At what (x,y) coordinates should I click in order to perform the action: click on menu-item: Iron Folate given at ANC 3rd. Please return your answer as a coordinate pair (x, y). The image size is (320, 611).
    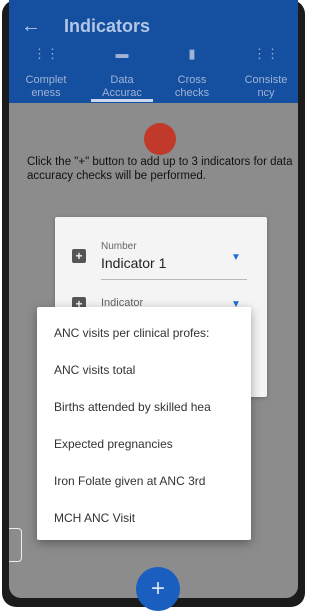
    Looking at the image, I should click on (149, 481).